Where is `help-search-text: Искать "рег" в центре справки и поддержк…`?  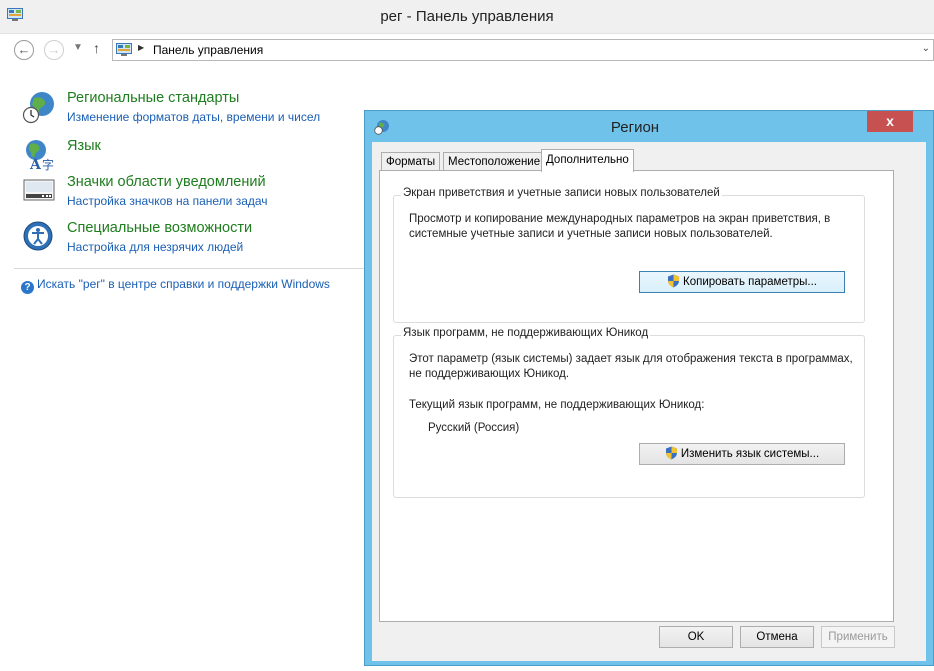 help-search-text: Искать "рег" в центре справки и поддержк… is located at coordinates (183, 284).